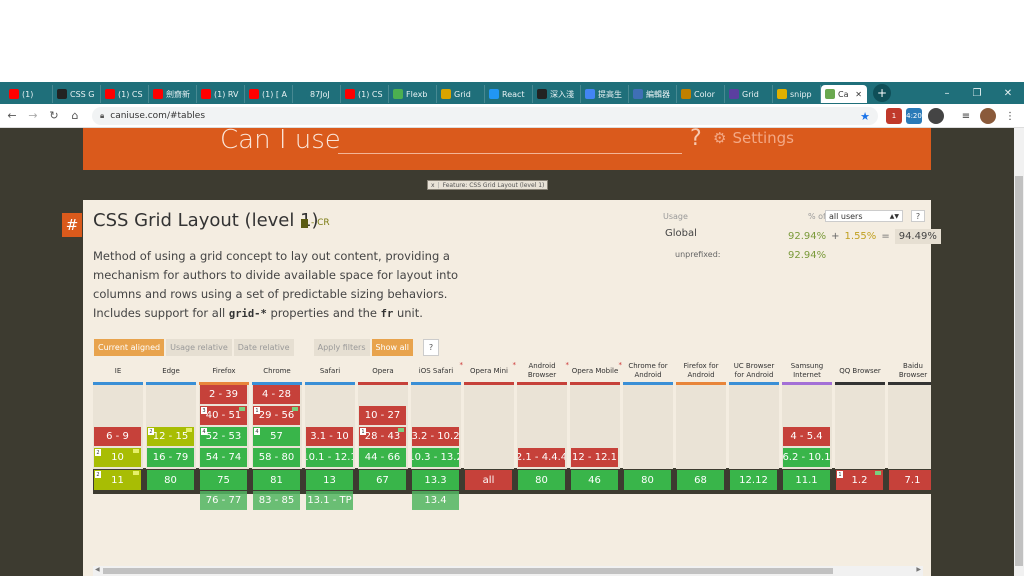  Describe the element at coordinates (936, 116) in the screenshot. I see `extension-circle-icon` at that location.